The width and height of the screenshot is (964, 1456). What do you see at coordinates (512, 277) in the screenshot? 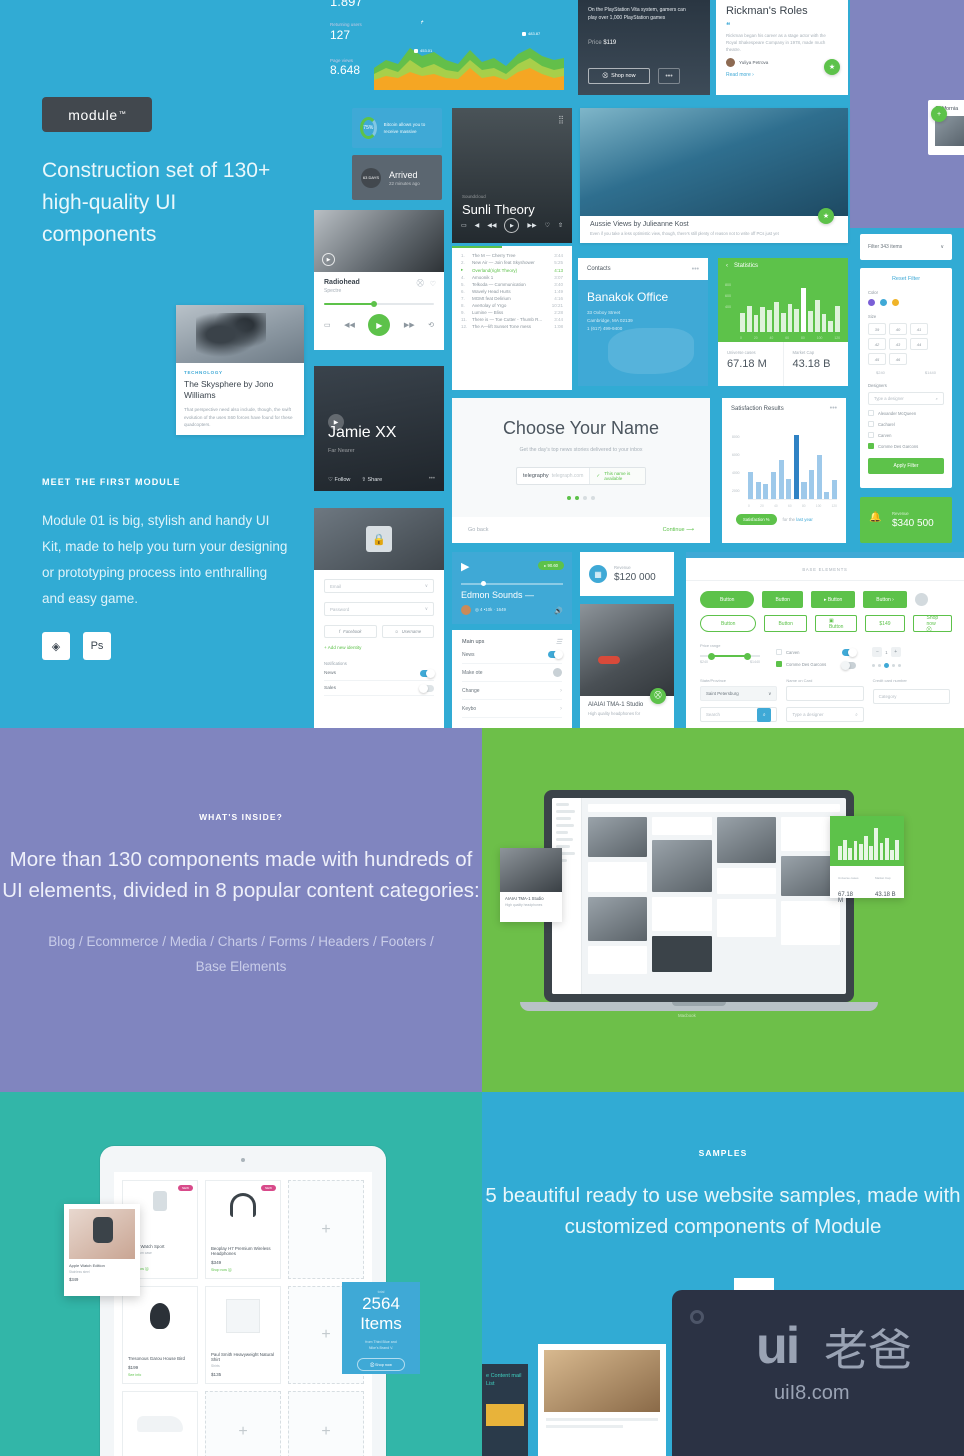
I see `table-row: 4. Amoonik 1 3:07` at bounding box center [512, 277].